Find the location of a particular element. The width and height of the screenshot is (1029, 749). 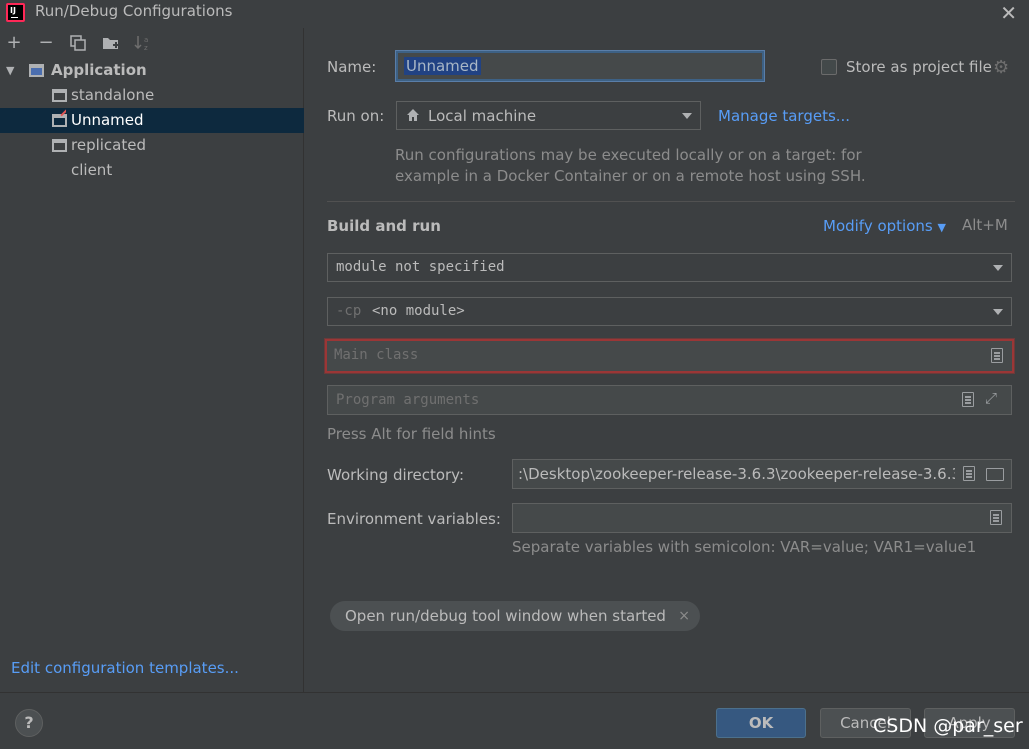

environment-variables-label: Environment variables: is located at coordinates (414, 519).